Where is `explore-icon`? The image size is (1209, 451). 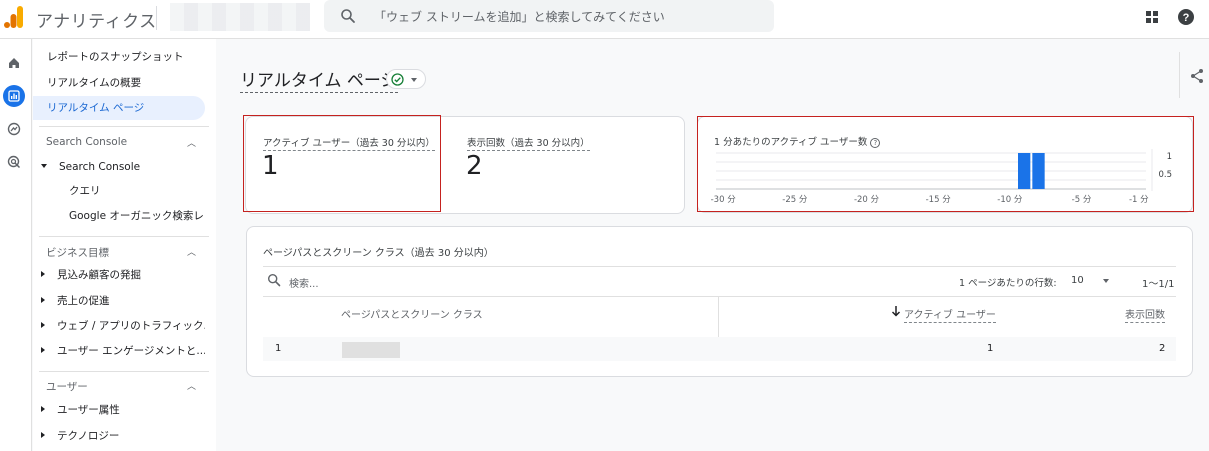 explore-icon is located at coordinates (14, 129).